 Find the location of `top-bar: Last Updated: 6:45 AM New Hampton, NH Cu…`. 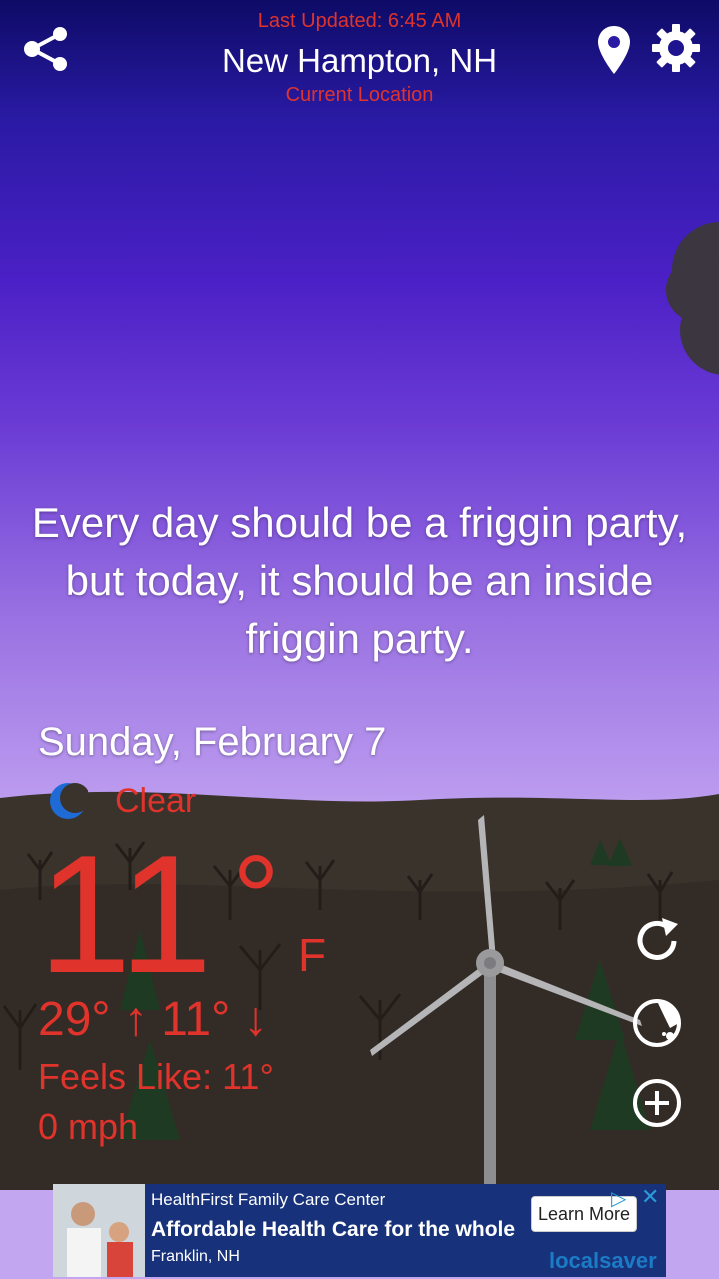

top-bar: Last Updated: 6:45 AM New Hampton, NH Cu… is located at coordinates (359, 60).